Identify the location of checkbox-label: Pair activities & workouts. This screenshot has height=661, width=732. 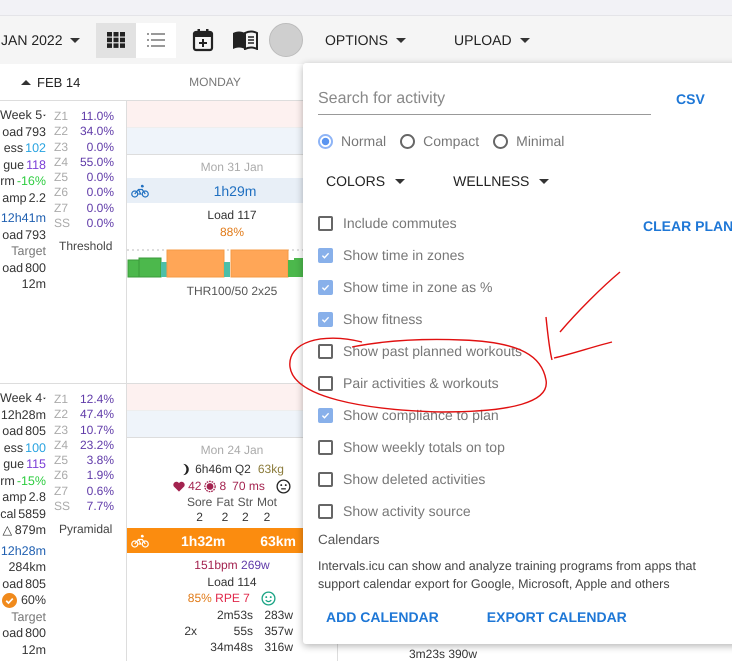
(421, 383).